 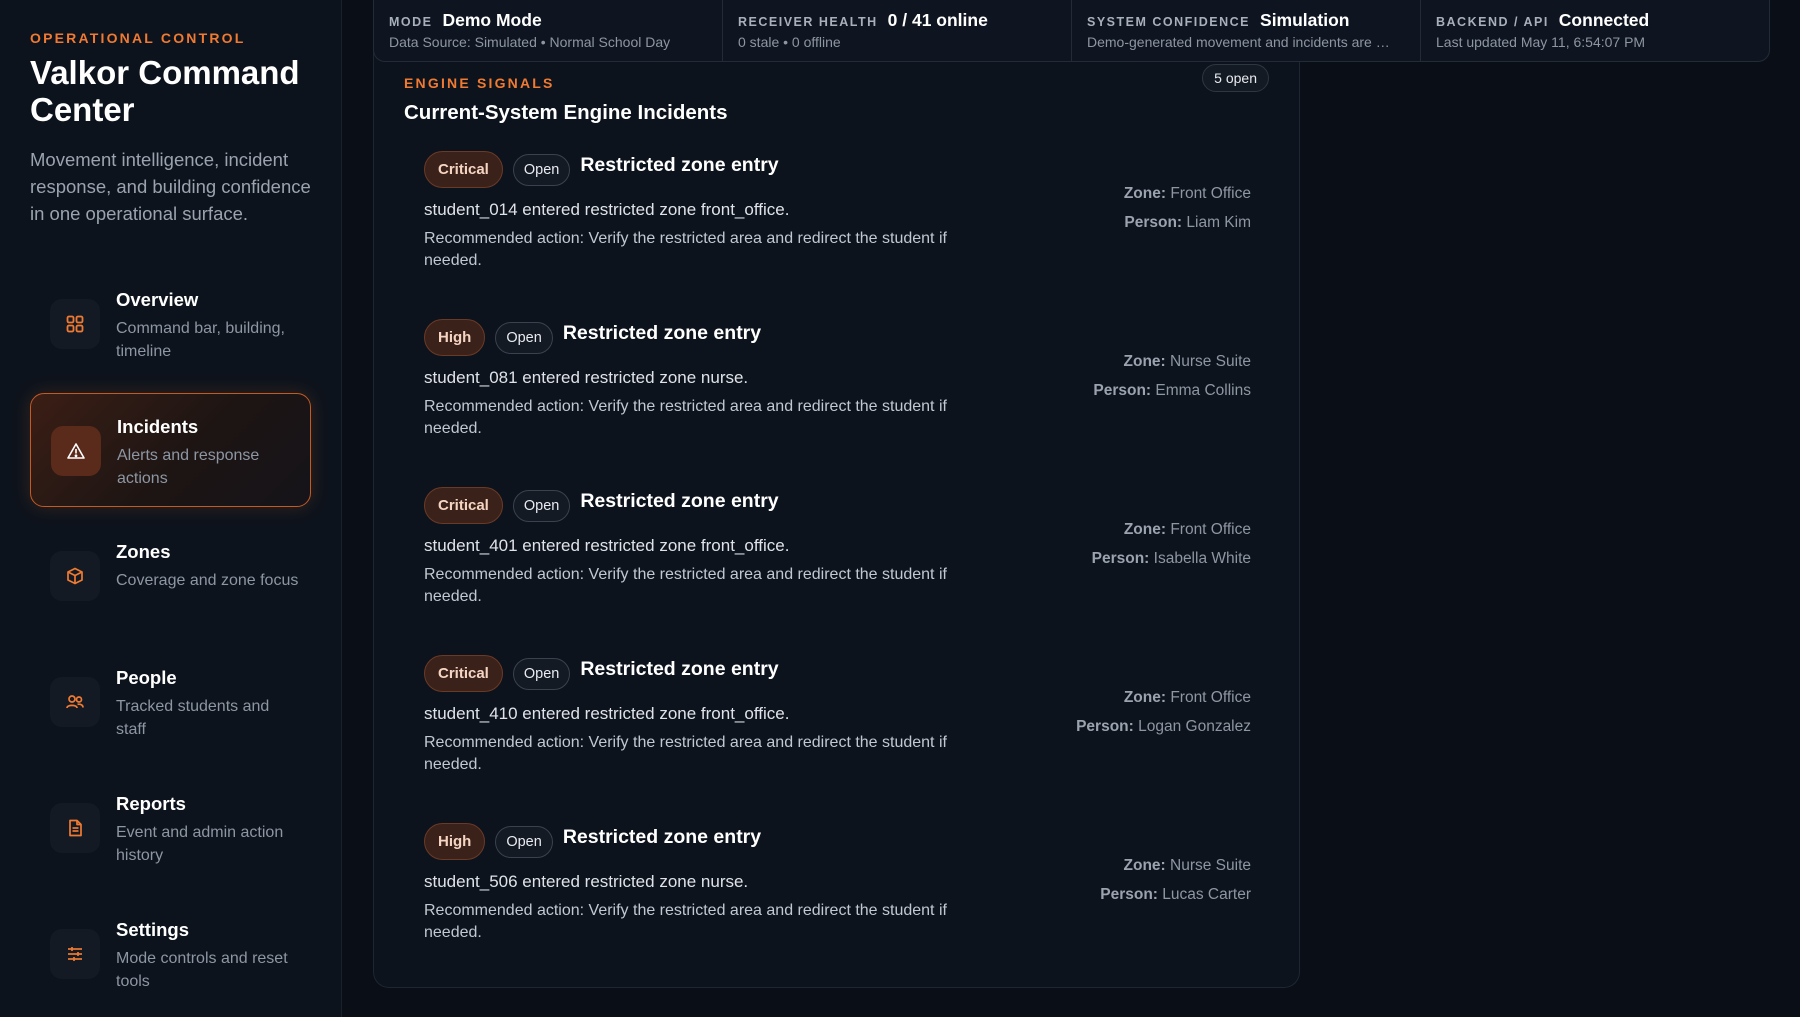 I want to click on sidebar-item-settings: Settings Mode controls and reset tools, so click(x=170, y=954).